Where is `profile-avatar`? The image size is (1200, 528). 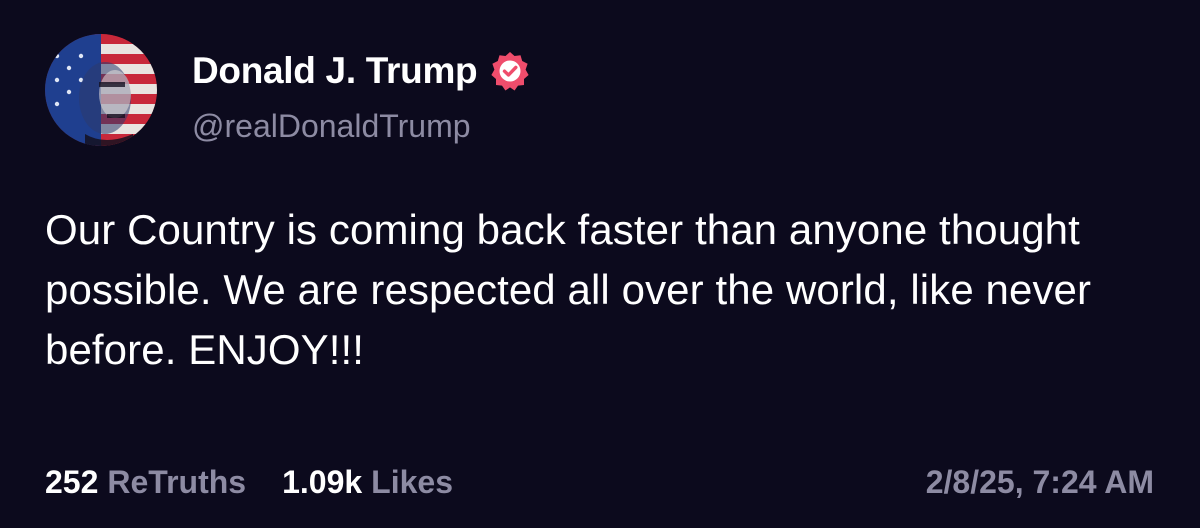
profile-avatar is located at coordinates (101, 90).